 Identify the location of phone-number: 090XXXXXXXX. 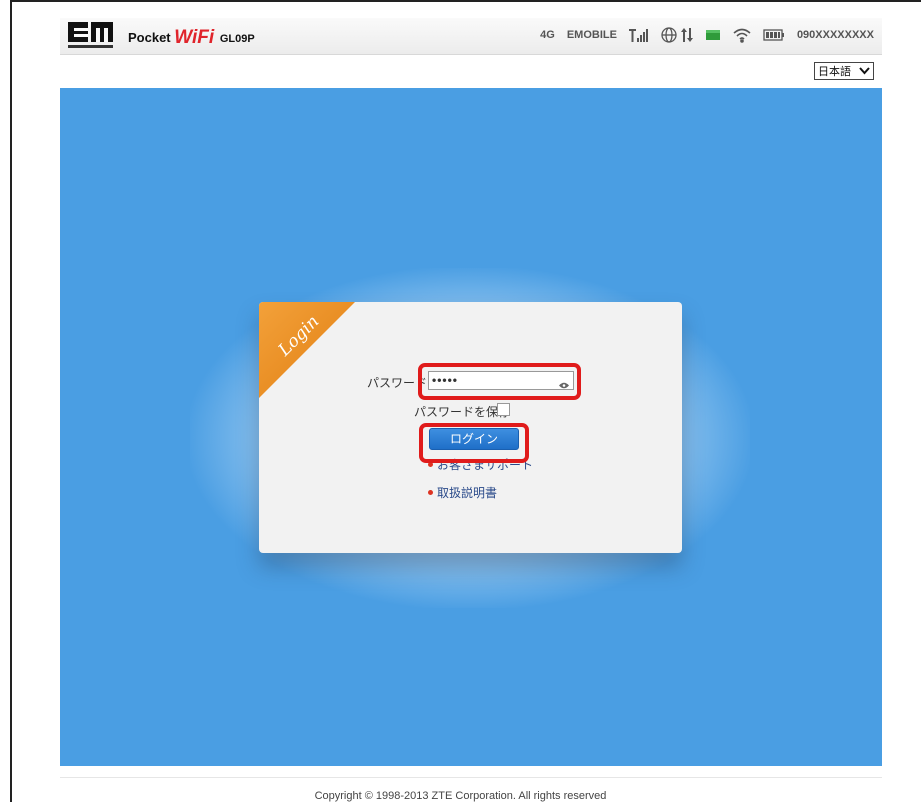
(835, 35).